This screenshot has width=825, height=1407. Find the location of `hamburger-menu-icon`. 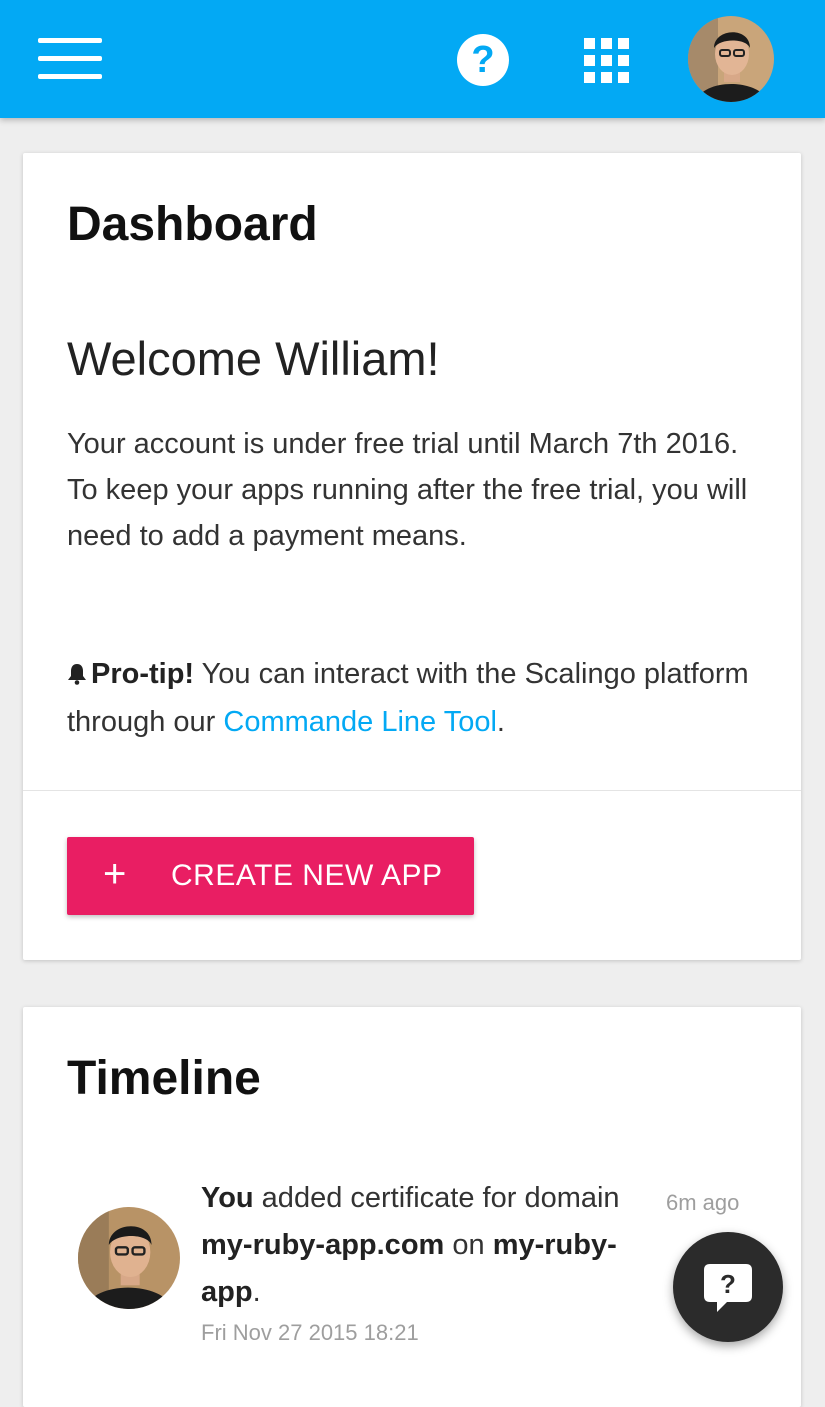

hamburger-menu-icon is located at coordinates (70, 40).